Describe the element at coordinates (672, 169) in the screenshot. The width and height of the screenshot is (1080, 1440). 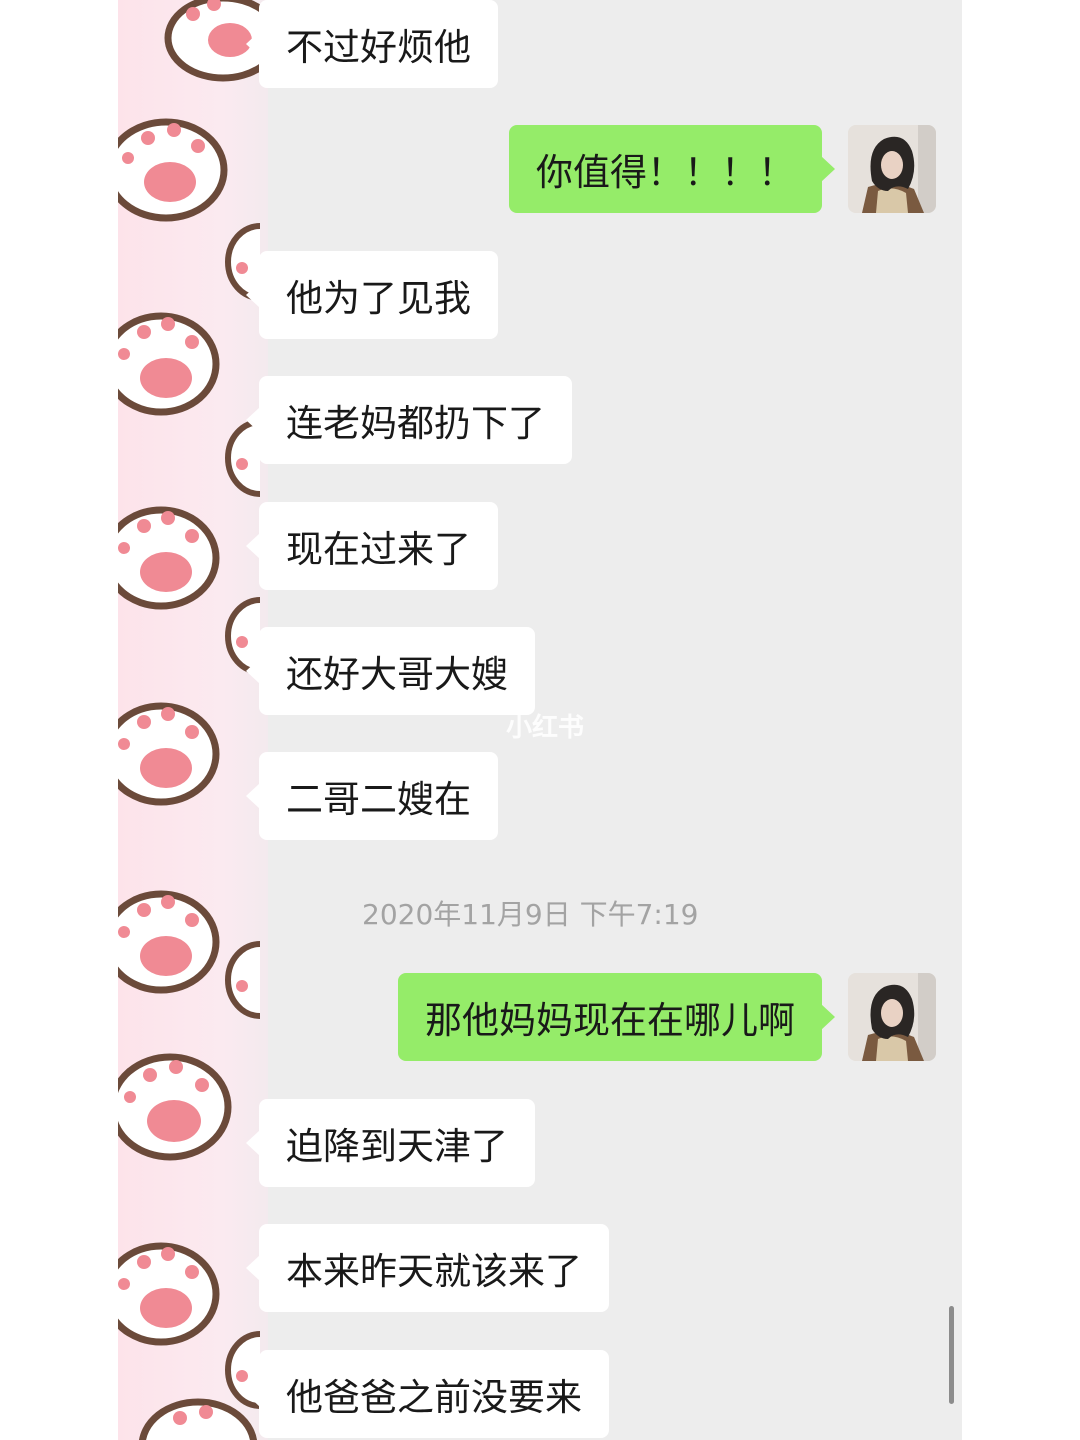
I see `outgoing-message: 你值得！！！！` at that location.